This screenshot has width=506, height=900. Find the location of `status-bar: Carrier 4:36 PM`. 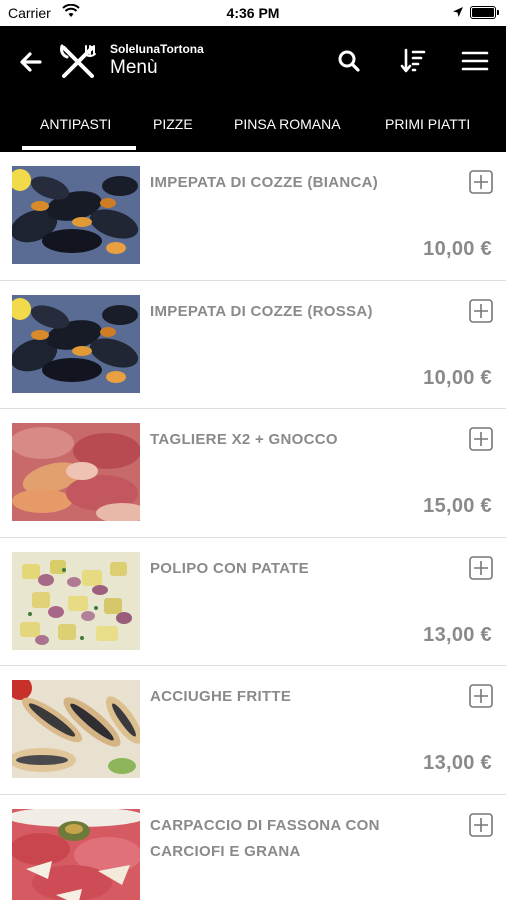

status-bar: Carrier 4:36 PM is located at coordinates (253, 13).